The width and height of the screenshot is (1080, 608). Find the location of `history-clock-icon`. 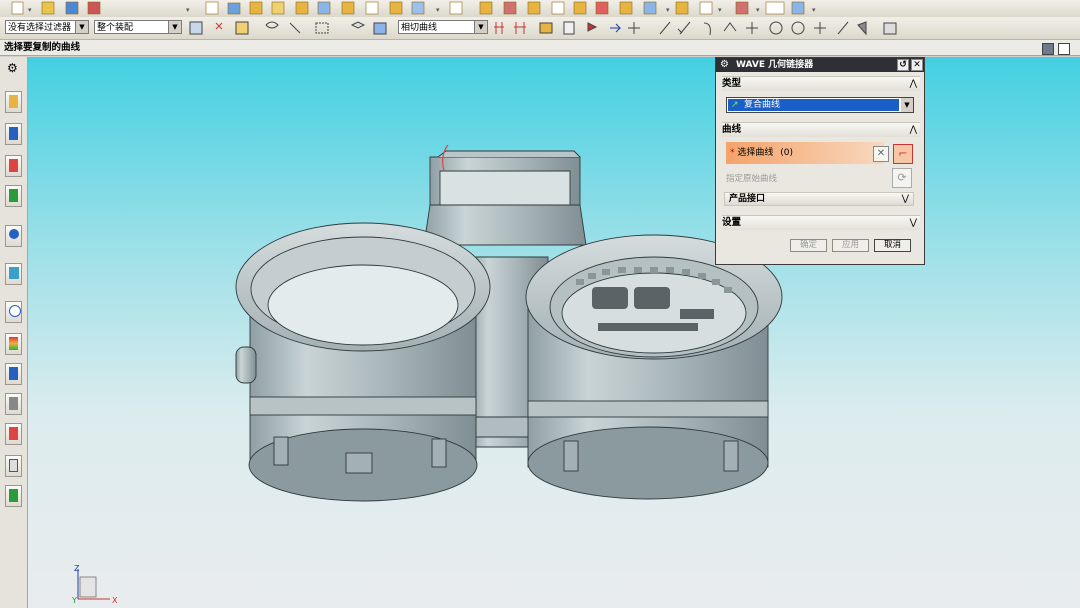

history-clock-icon is located at coordinates (13, 312).